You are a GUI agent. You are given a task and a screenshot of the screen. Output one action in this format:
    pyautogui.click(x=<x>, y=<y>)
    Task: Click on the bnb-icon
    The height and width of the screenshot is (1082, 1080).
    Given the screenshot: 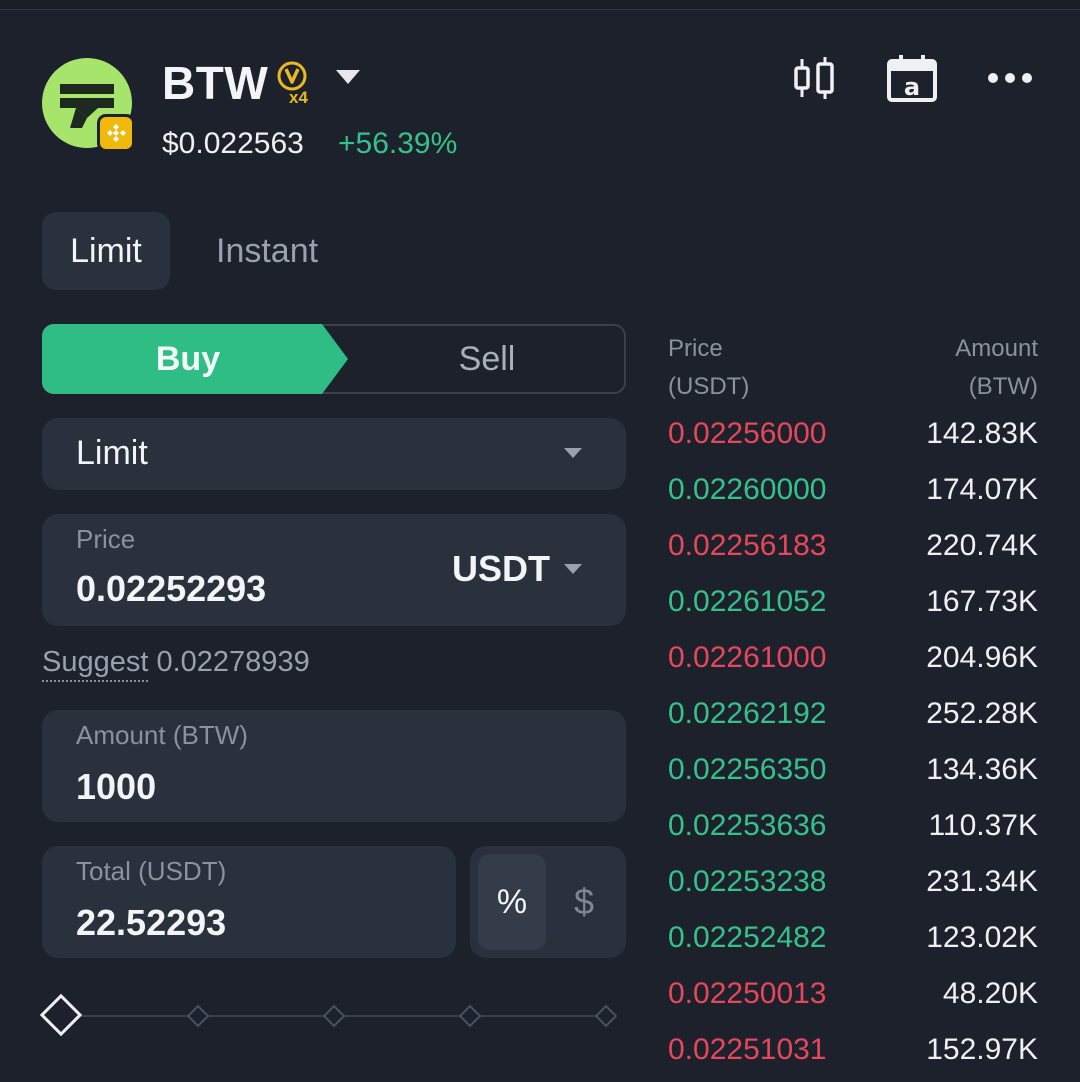 What is the action you would take?
    pyautogui.click(x=116, y=133)
    